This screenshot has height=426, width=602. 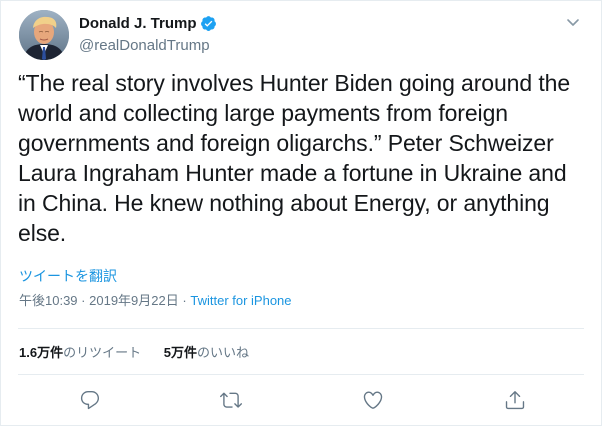 I want to click on profile-photo-icon, so click(x=44, y=35).